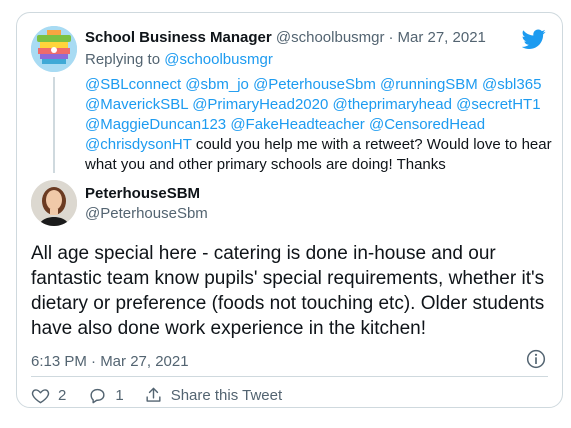 The height and width of the screenshot is (428, 571). Describe the element at coordinates (62, 395) in the screenshot. I see `like-count: 2` at that location.